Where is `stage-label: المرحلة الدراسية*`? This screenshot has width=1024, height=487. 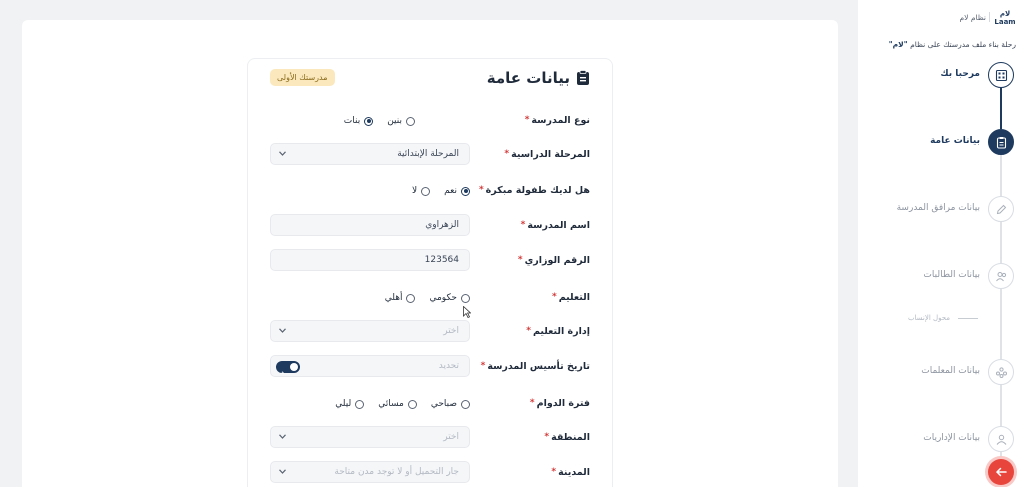
stage-label: المرحلة الدراسية* is located at coordinates (547, 154).